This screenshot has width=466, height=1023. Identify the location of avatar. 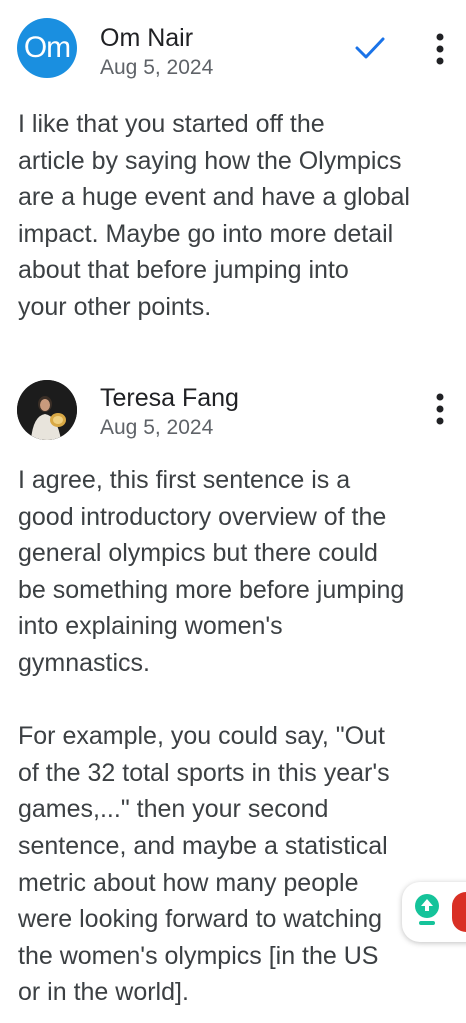
(47, 410).